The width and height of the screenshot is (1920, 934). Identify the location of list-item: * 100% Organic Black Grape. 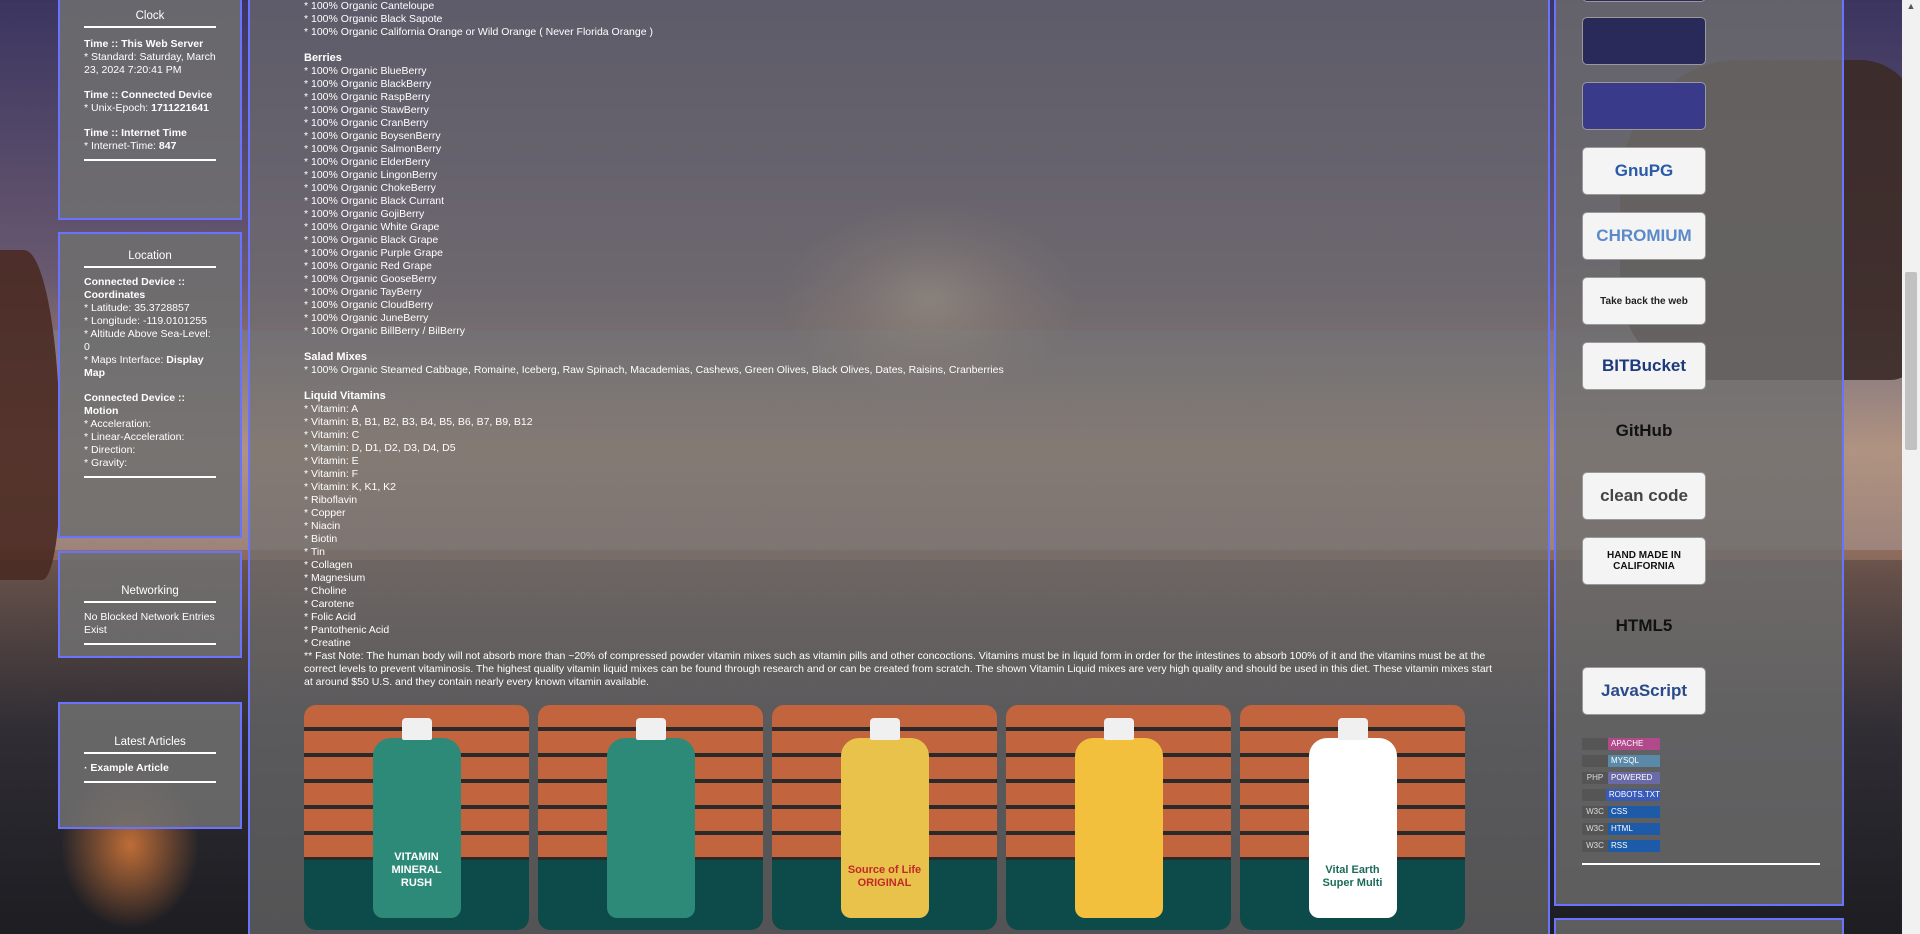
(371, 240).